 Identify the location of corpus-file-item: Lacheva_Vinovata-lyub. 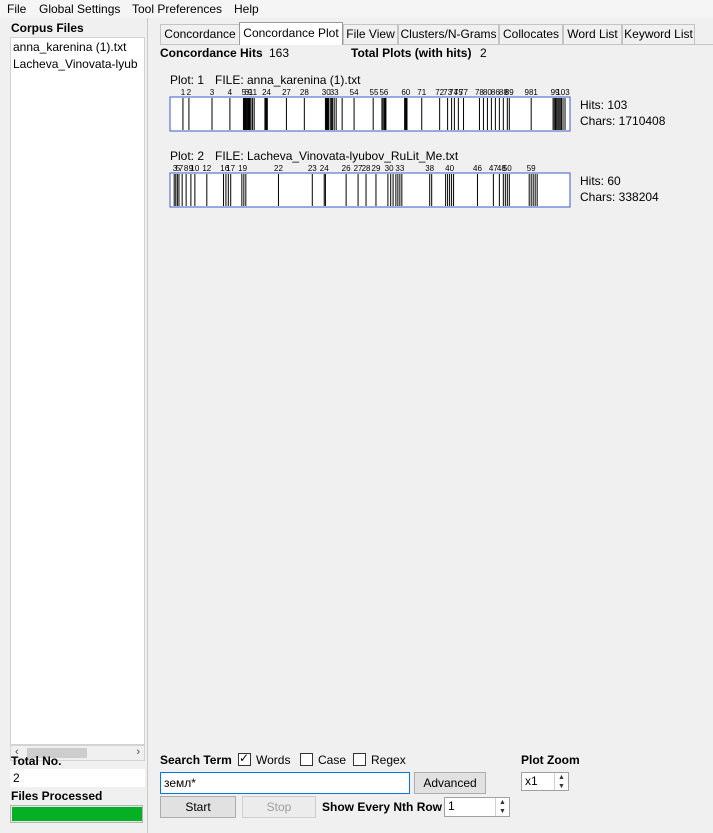
(75, 64).